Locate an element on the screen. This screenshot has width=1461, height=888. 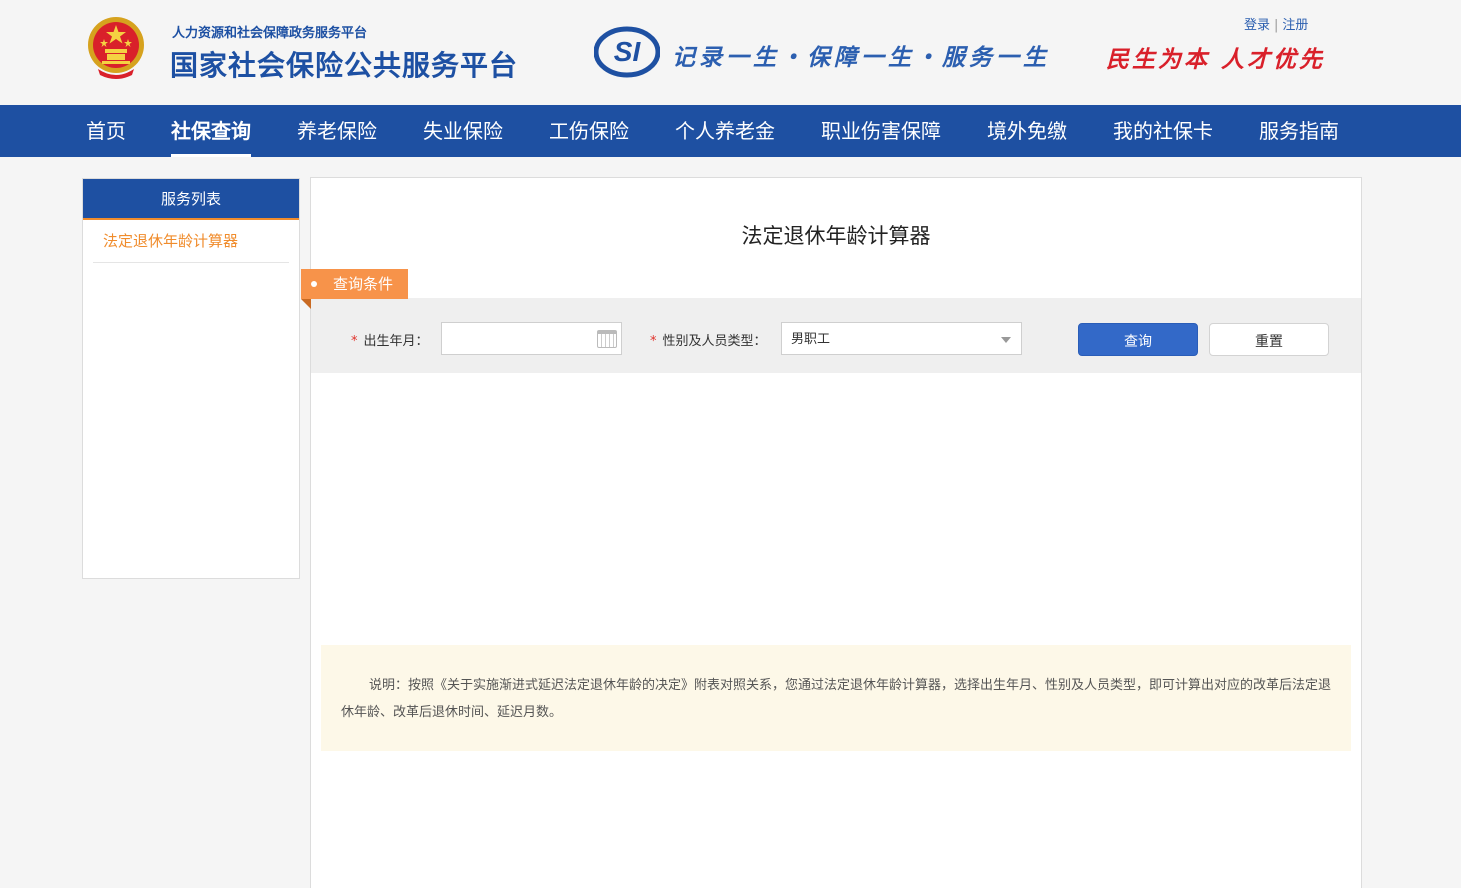
reset-button: 重置 is located at coordinates (1269, 339).